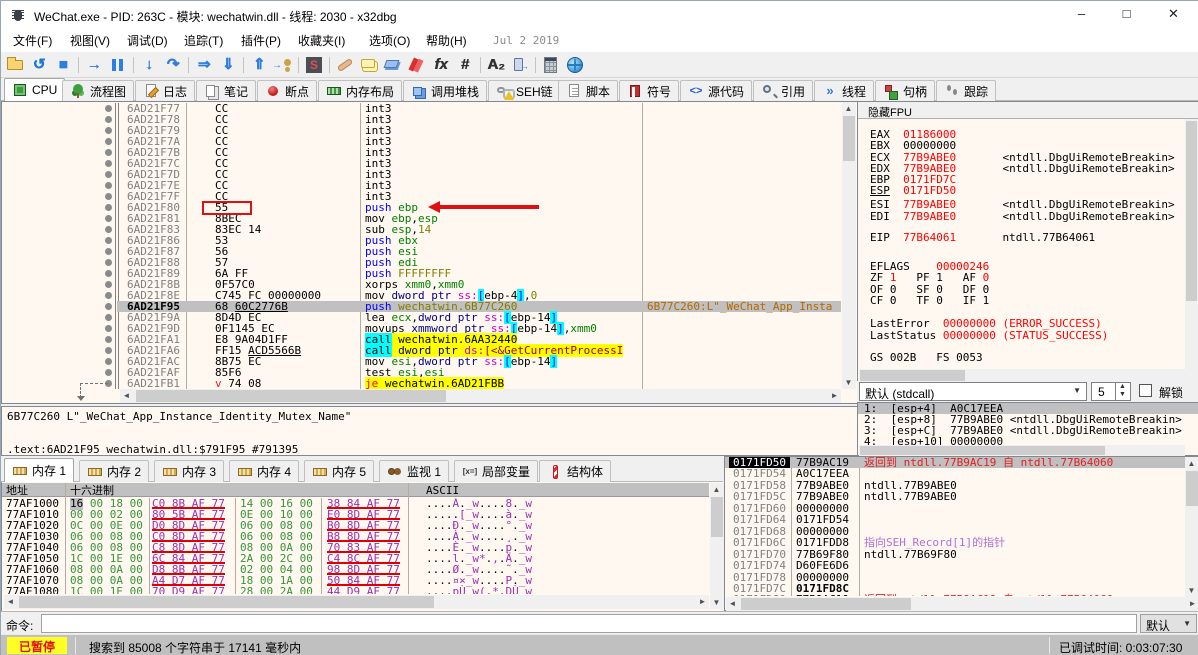  Describe the element at coordinates (421, 383) in the screenshot. I see `disasm-row: 6AD21FB1 v 74 08 je wechatwin.6AD21FBB` at that location.